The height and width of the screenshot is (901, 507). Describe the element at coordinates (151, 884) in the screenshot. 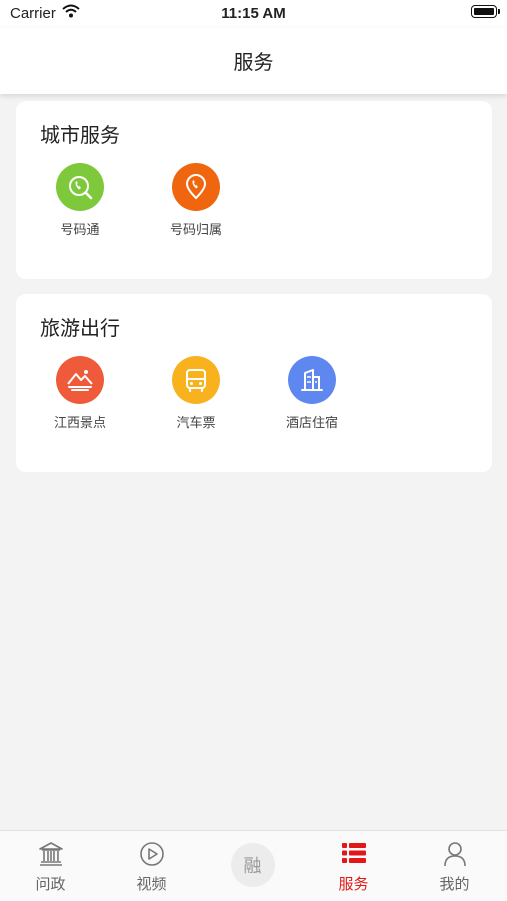

I see `tab-label: 视频` at that location.